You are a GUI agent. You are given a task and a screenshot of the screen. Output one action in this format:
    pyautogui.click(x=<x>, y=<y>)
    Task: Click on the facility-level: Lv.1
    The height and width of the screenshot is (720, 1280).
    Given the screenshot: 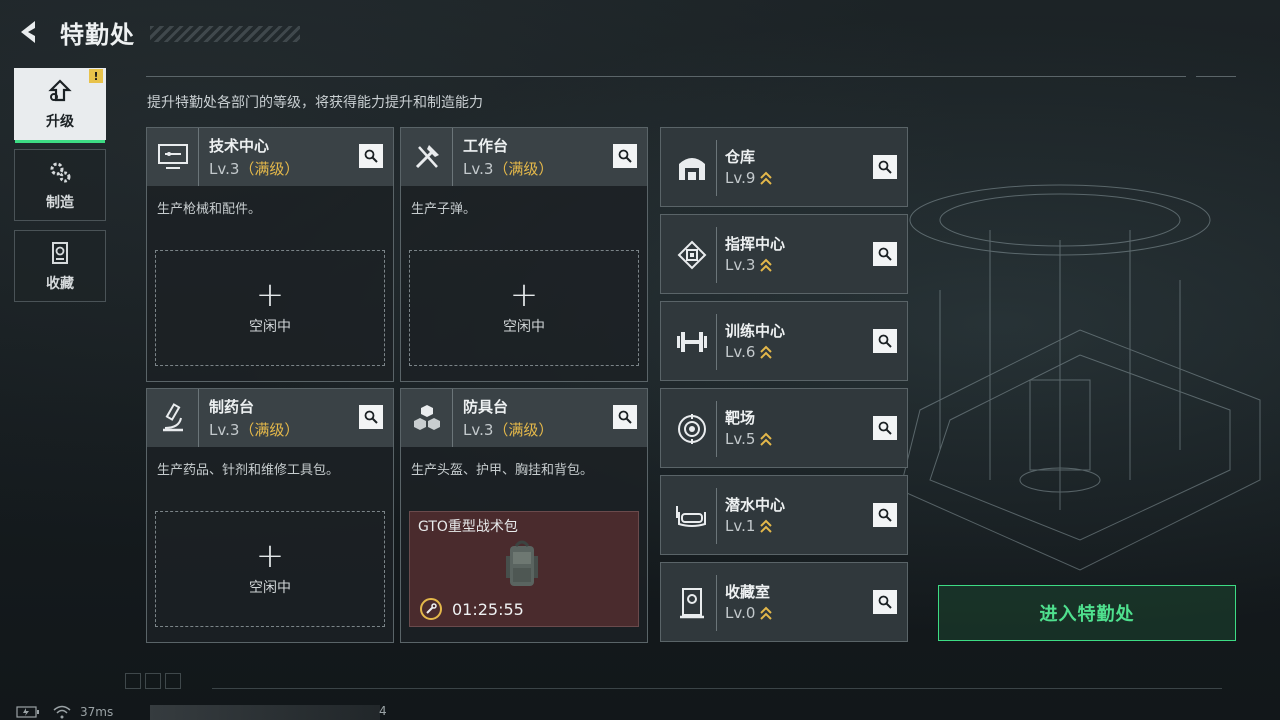 What is the action you would take?
    pyautogui.click(x=749, y=526)
    